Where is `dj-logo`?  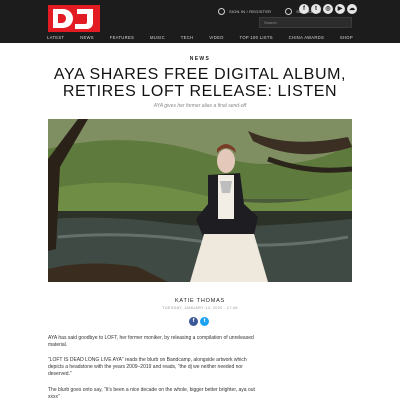
dj-logo is located at coordinates (74, 18).